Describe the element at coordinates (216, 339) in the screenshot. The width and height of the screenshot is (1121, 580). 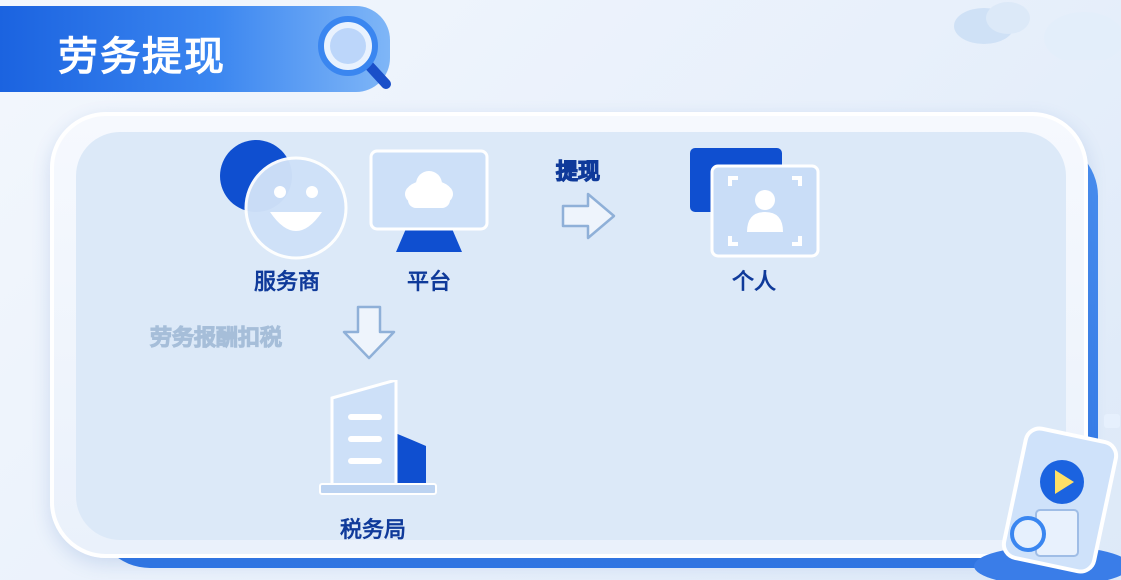
I see `arrow-label-tax-withholding: 劳务报酬扣税` at that location.